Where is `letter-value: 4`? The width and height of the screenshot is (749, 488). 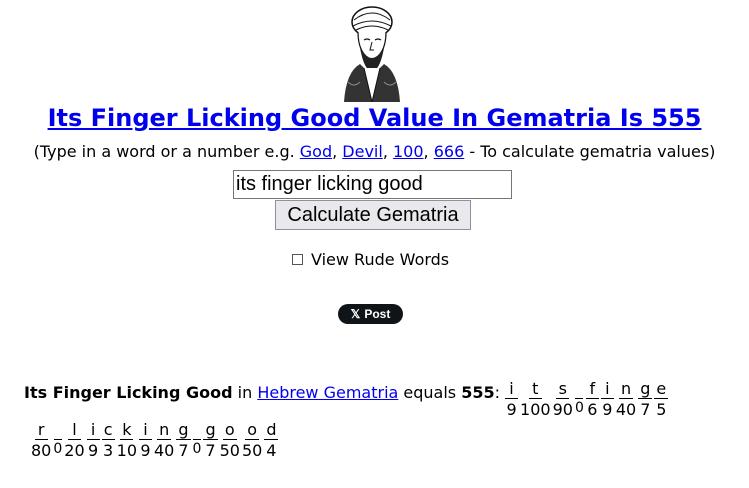 letter-value: 4 is located at coordinates (271, 450).